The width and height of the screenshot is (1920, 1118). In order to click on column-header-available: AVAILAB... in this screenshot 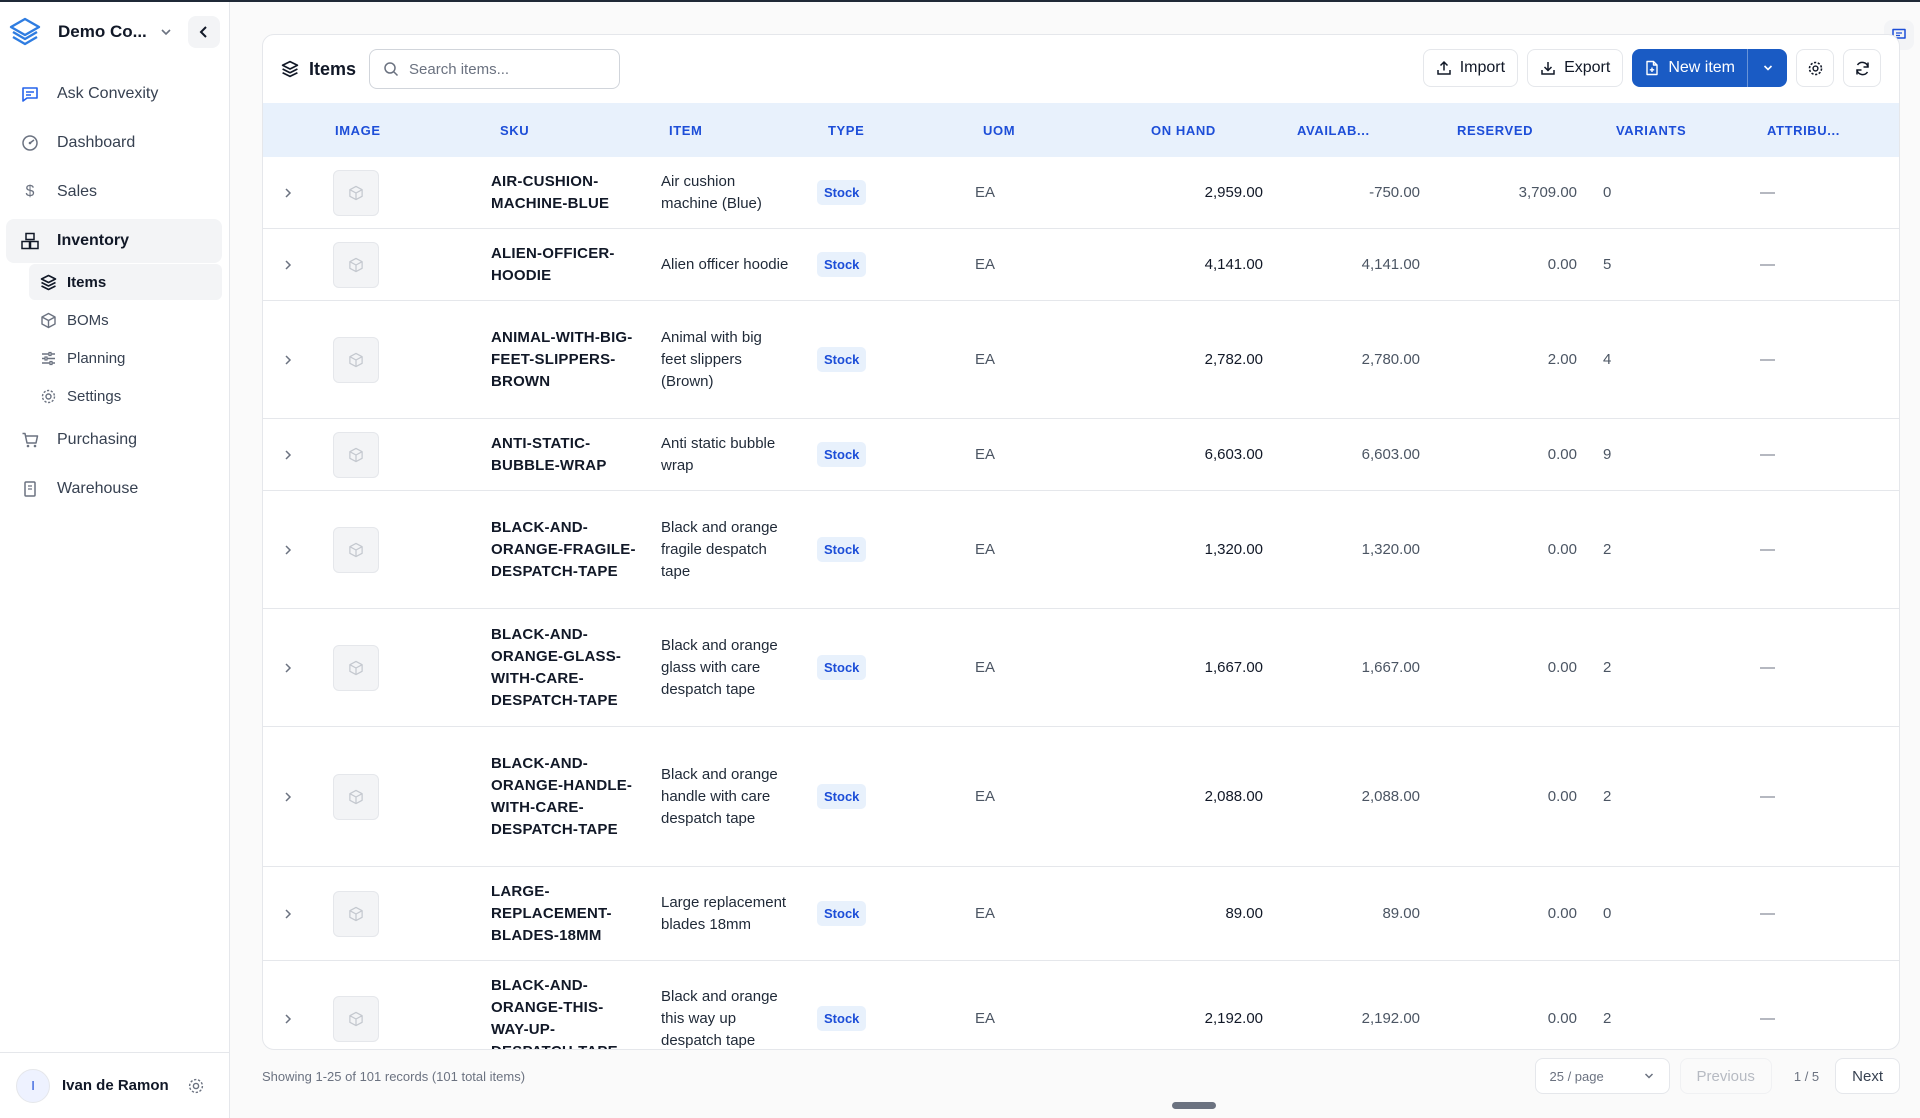, I will do `click(1333, 130)`.